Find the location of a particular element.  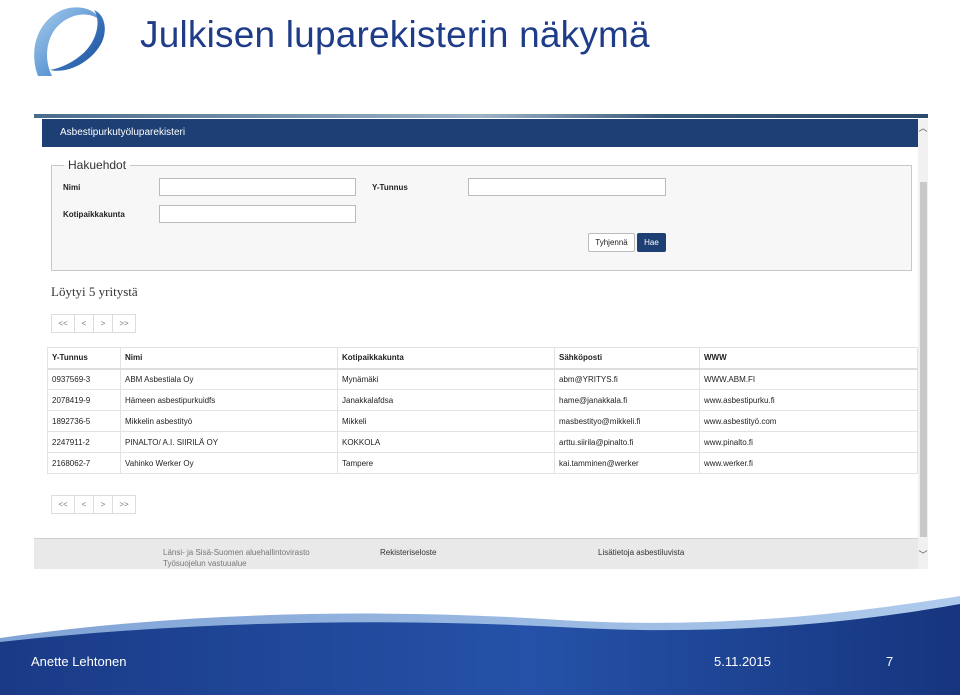

cell-ytunnus: 2168062-7 is located at coordinates (84, 463).